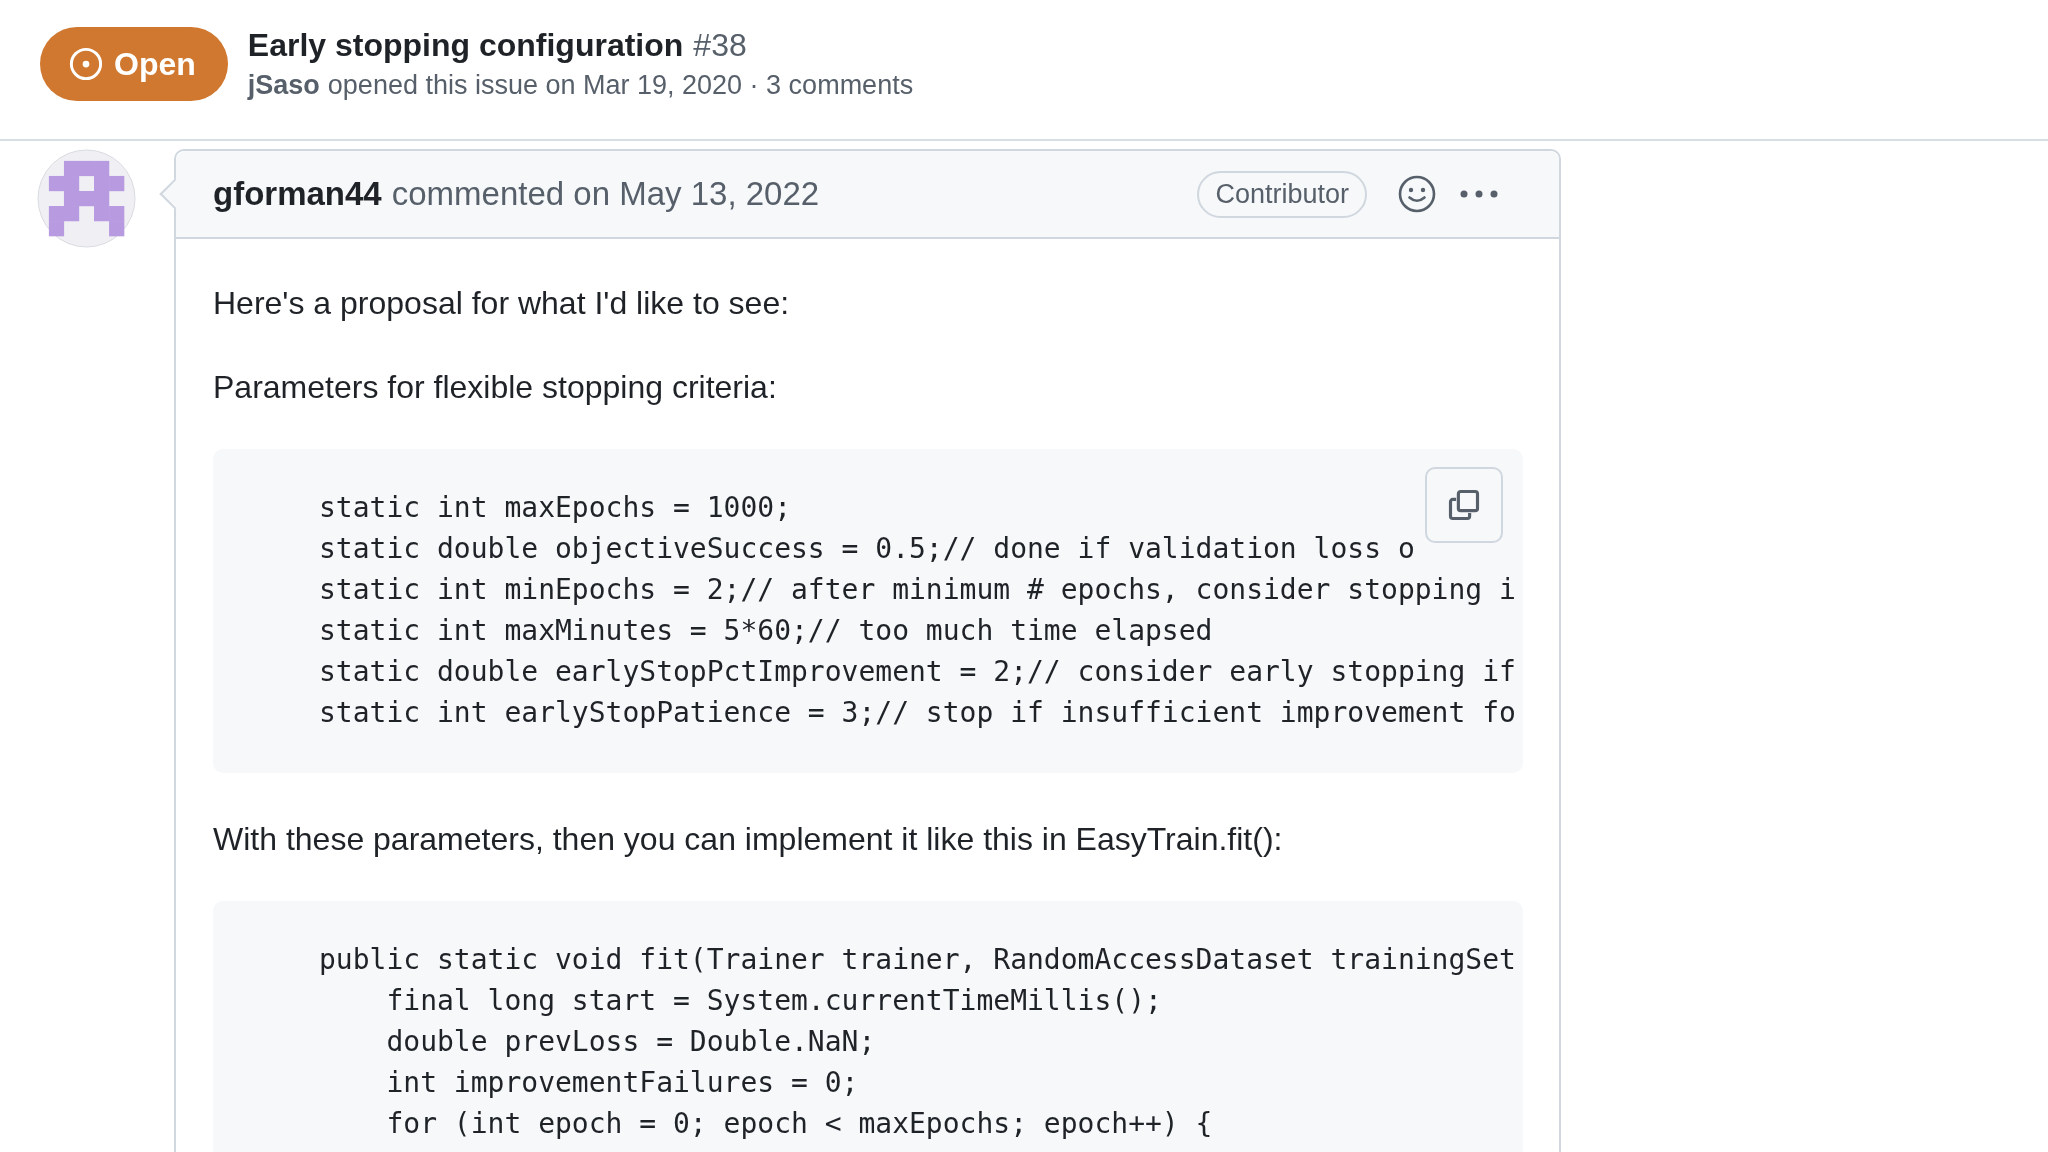 The height and width of the screenshot is (1152, 2048). What do you see at coordinates (134, 64) in the screenshot?
I see `issue-state-badge: Open` at bounding box center [134, 64].